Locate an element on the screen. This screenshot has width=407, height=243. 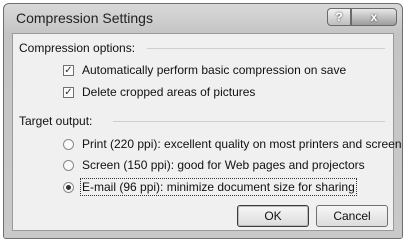
target-email-radio is located at coordinates (68, 187).